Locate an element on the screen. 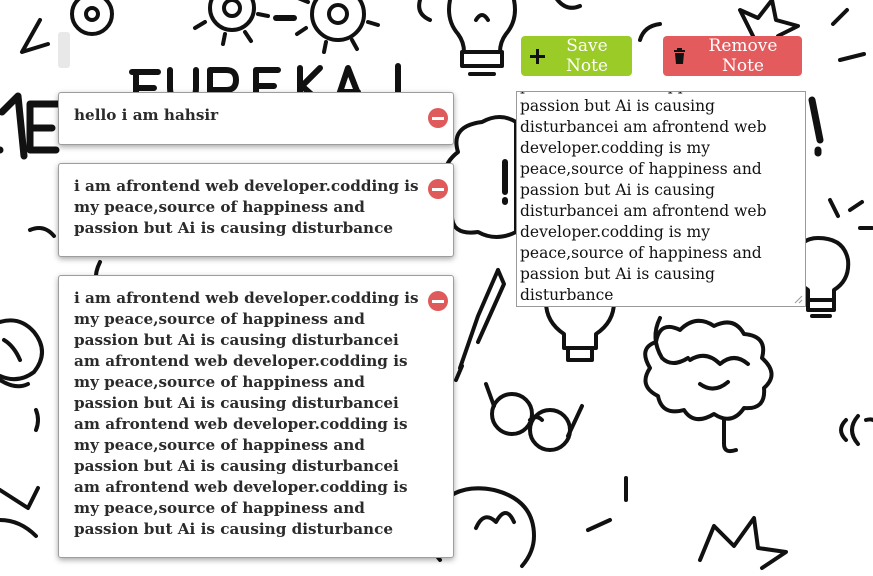 This screenshot has width=873, height=576. save-note-button: Save Note is located at coordinates (576, 56).